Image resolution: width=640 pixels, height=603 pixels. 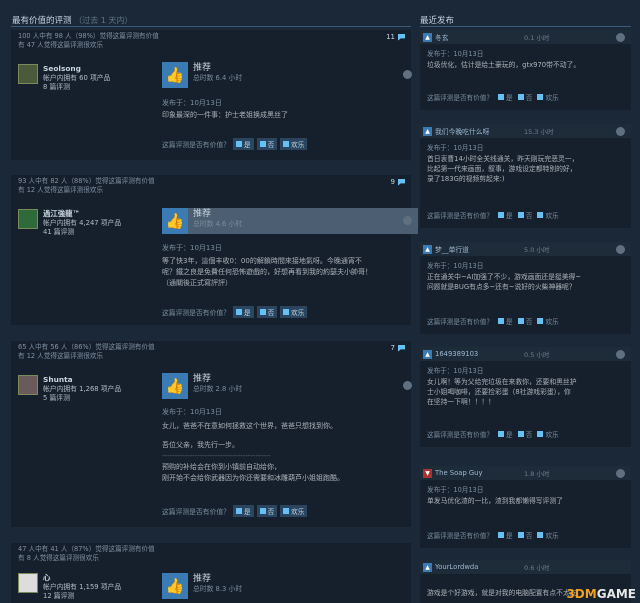 I want to click on review-line: 垃圾优化，估计是给土豪玩的，gtx970带不动了。, so click(x=504, y=65).